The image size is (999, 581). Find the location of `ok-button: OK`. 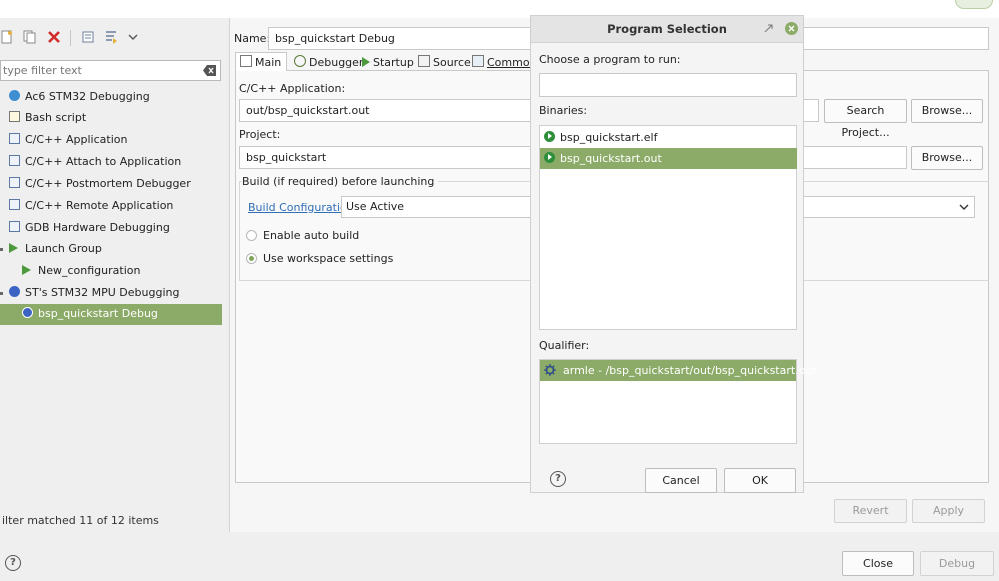

ok-button: OK is located at coordinates (760, 480).